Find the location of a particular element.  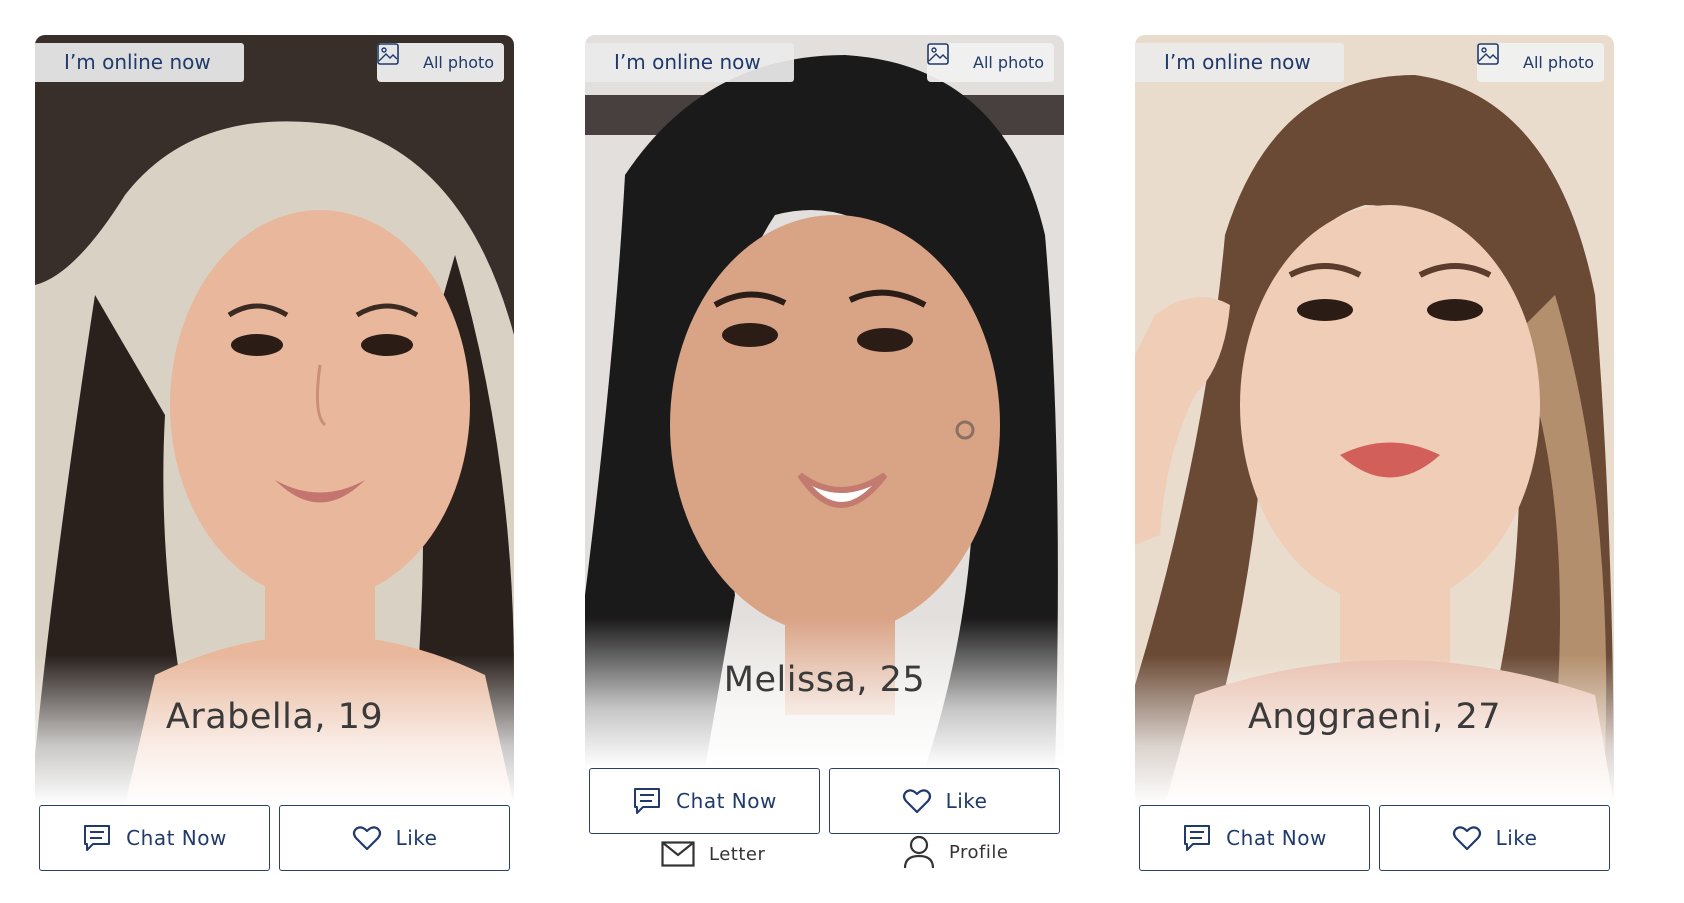

letter-link: Letter is located at coordinates (713, 854).